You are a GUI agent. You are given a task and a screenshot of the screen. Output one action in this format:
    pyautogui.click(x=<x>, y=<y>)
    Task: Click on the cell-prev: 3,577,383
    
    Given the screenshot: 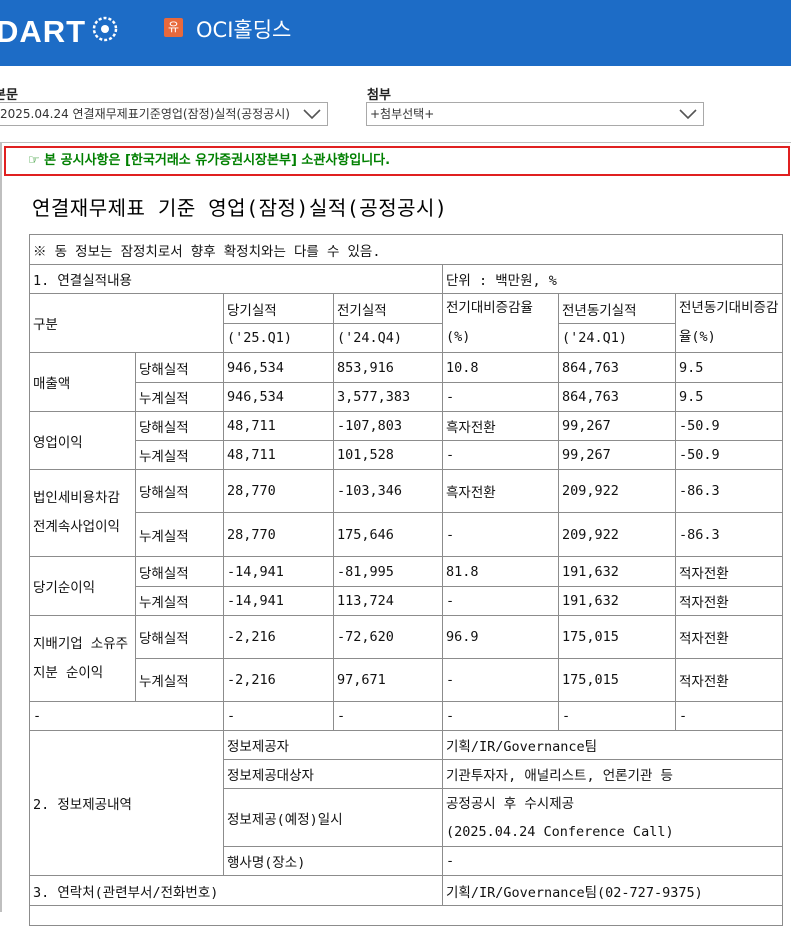 What is the action you would take?
    pyautogui.click(x=388, y=397)
    